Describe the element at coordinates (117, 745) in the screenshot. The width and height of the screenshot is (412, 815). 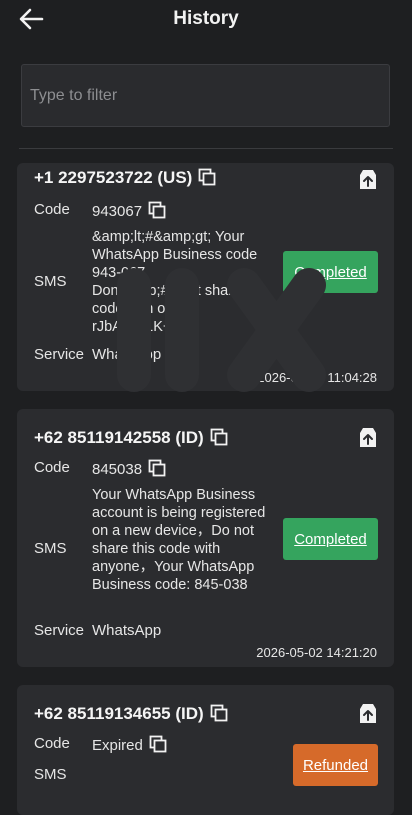
I see `code-text: Expired` at that location.